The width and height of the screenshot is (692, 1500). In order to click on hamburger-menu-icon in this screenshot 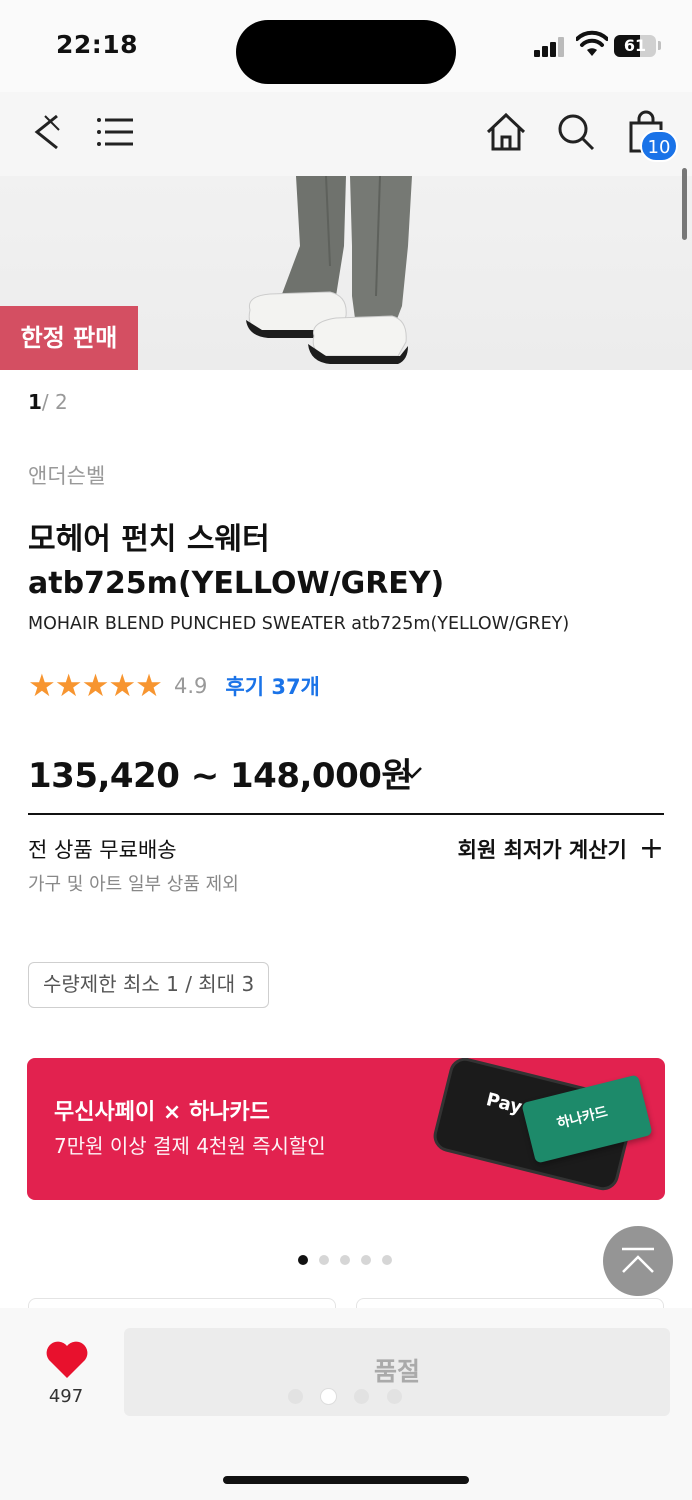, I will do `click(115, 132)`.